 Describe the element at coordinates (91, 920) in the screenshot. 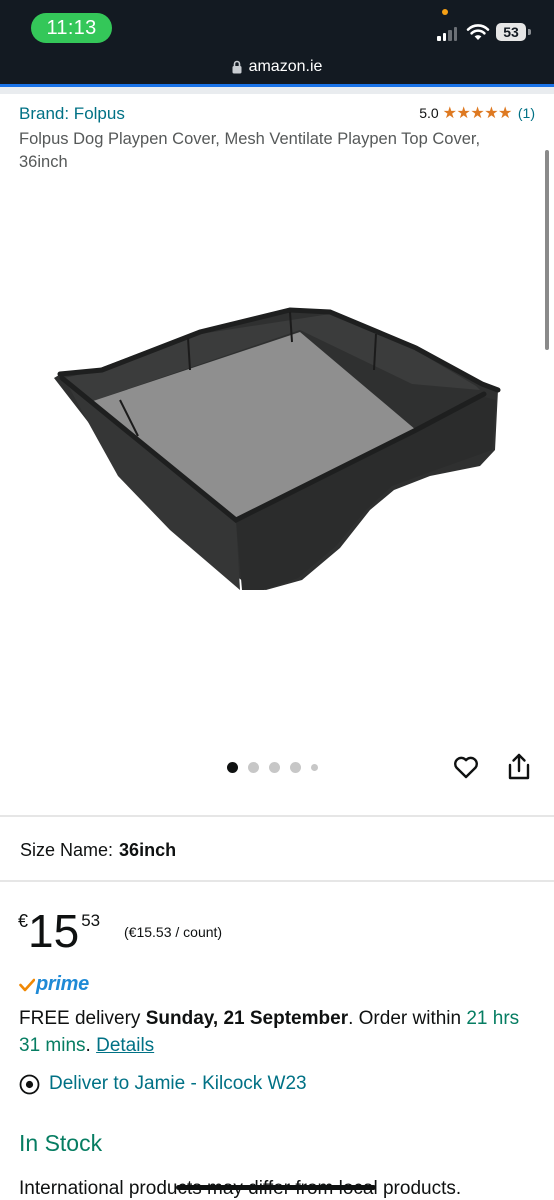

I see `price-fraction: 53` at that location.